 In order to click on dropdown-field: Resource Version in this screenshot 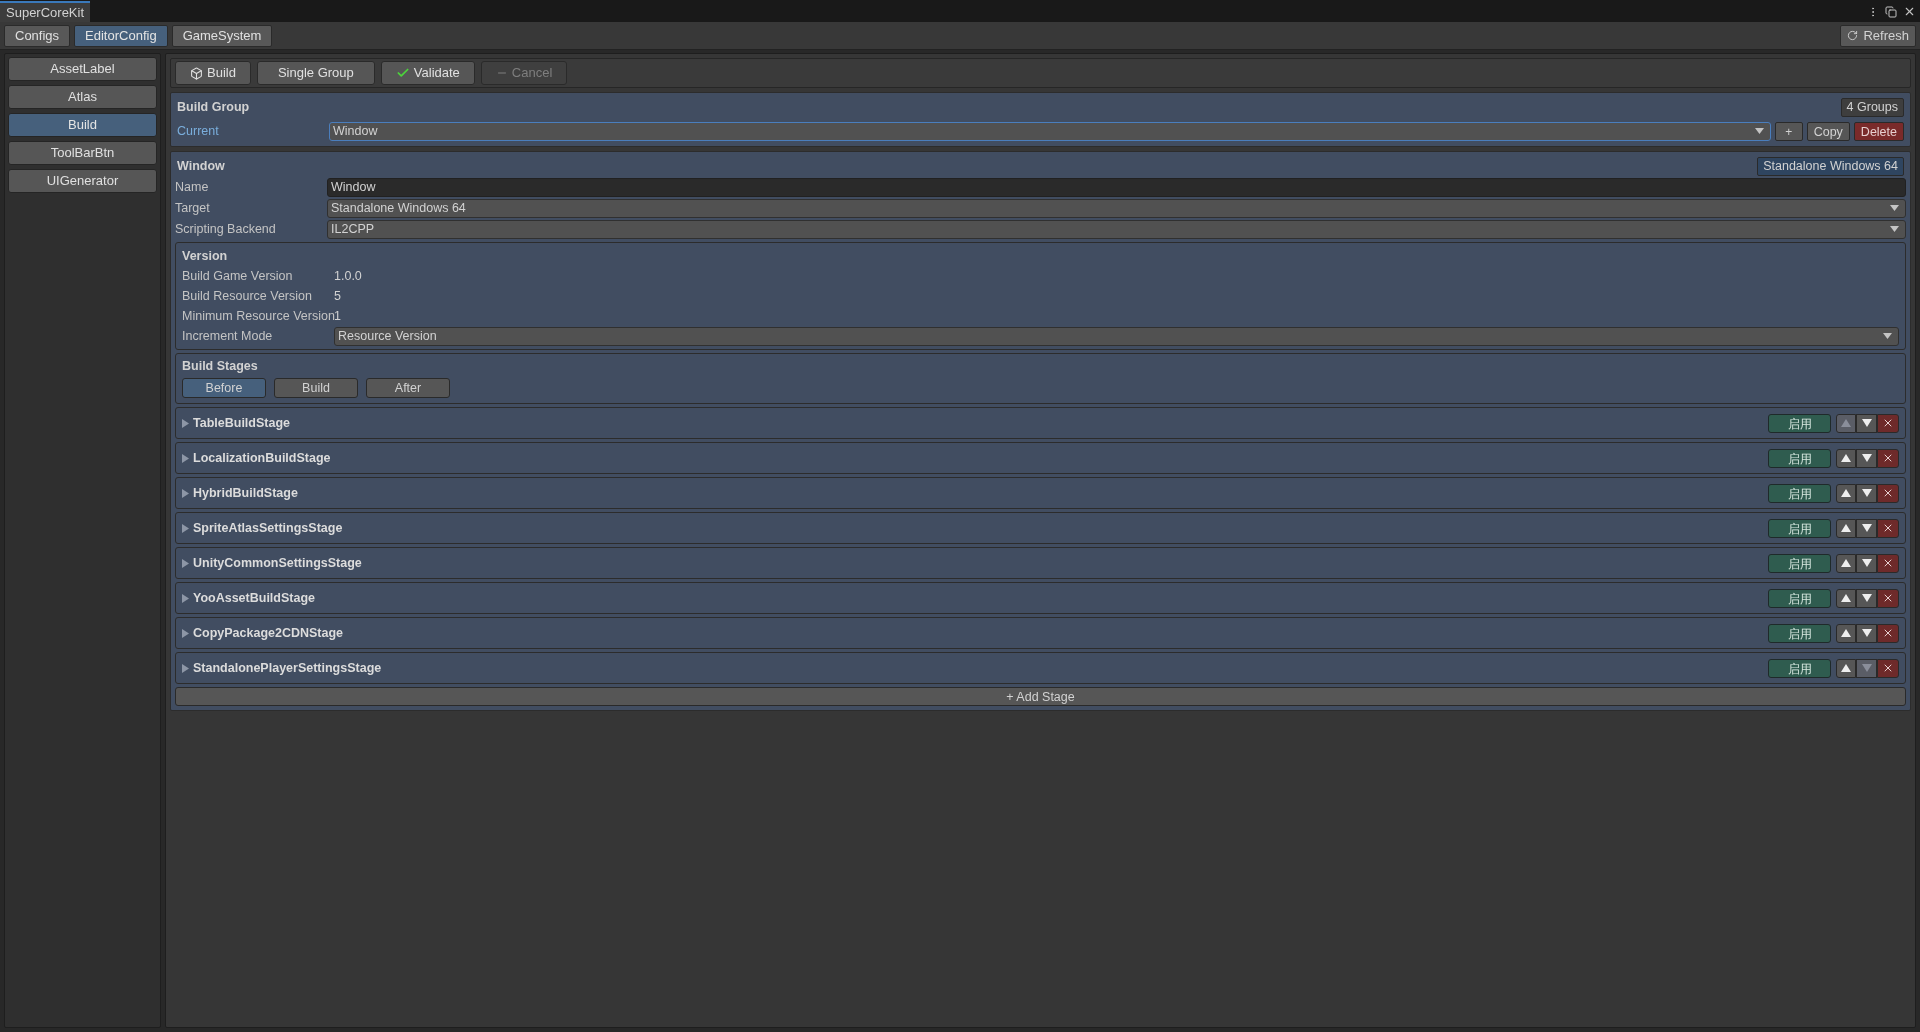, I will do `click(1116, 336)`.